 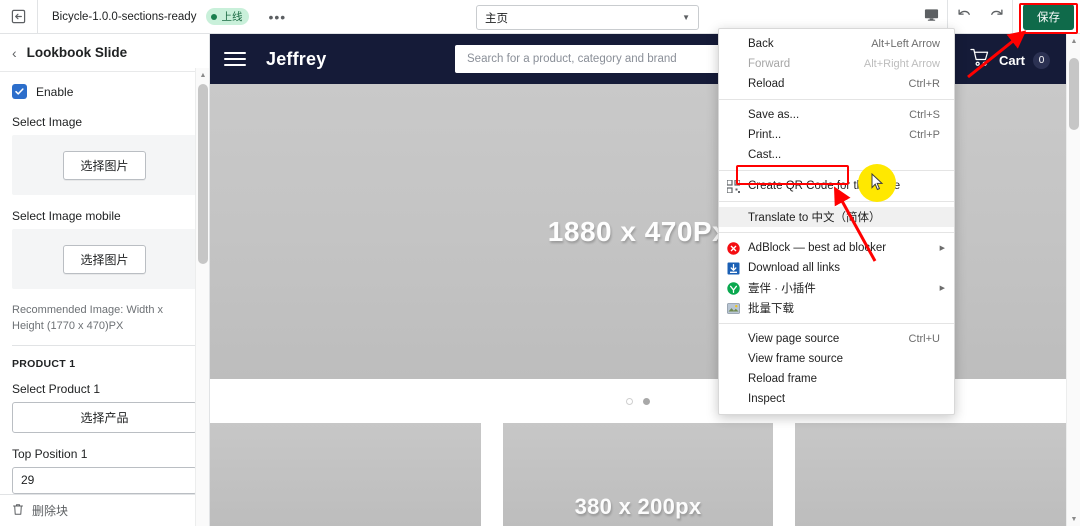 What do you see at coordinates (587, 17) in the screenshot?
I see `page-select: 主页 ▼` at bounding box center [587, 17].